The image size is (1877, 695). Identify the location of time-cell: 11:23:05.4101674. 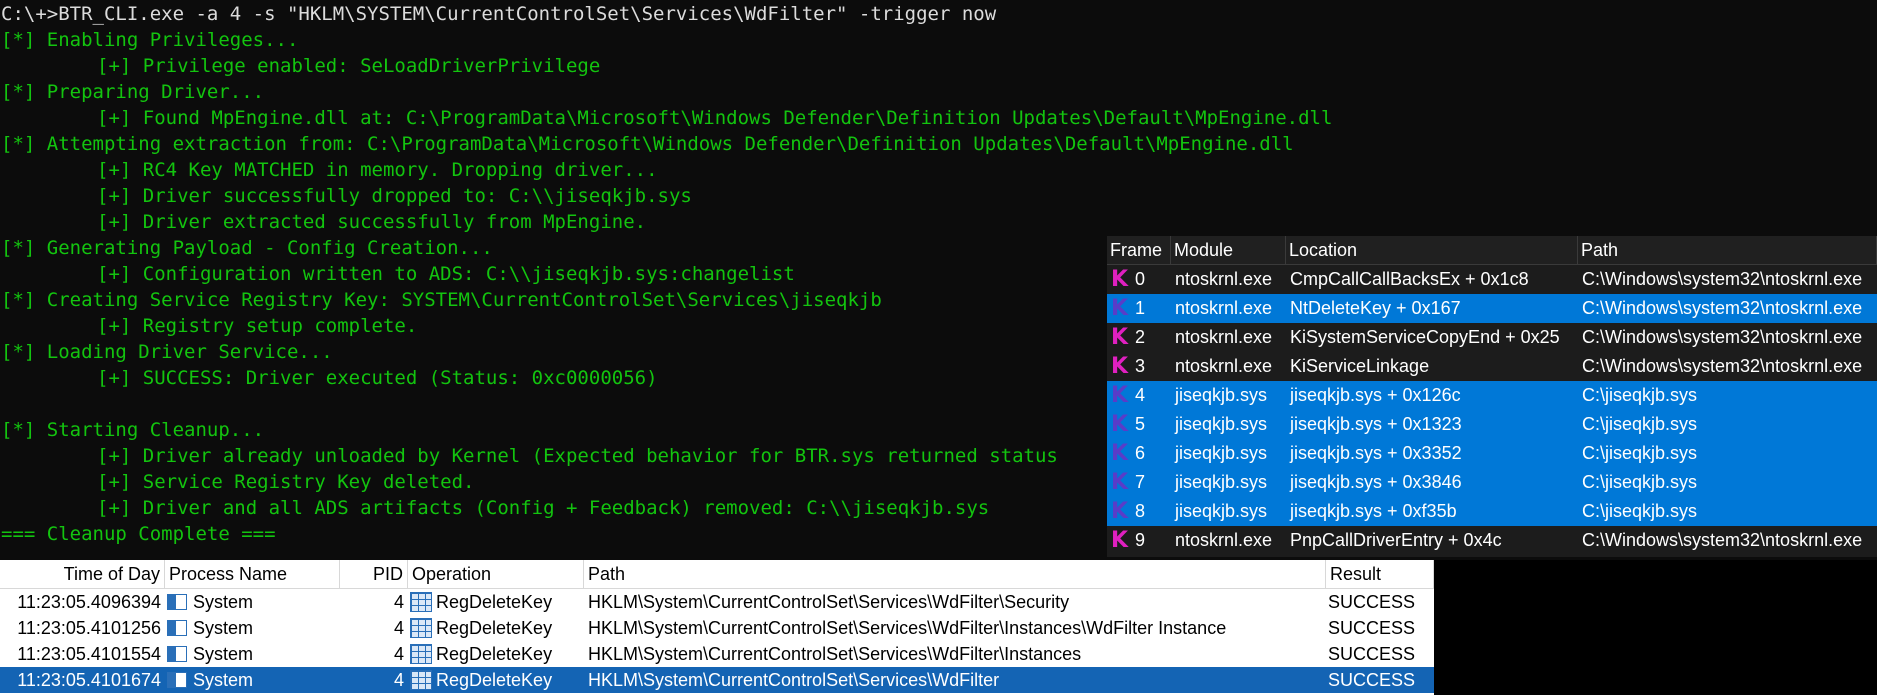
(89, 680).